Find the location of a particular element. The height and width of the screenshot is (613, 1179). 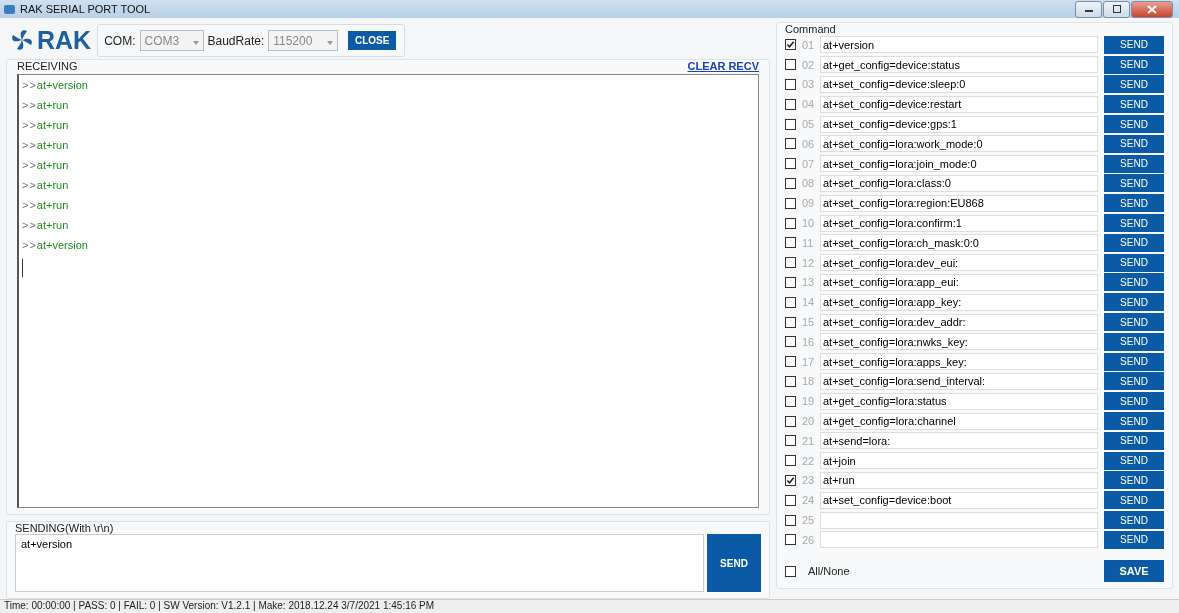

command-input: at+get_config=device:status is located at coordinates (959, 65).